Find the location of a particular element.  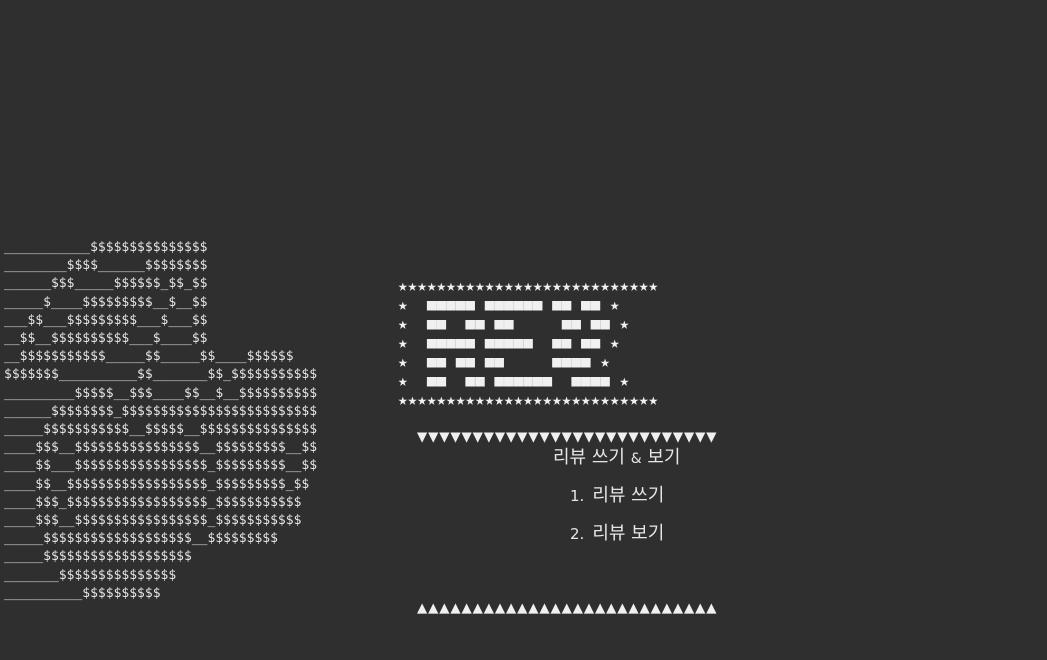

menu-title: 리뷰 쓰기 & 보기 is located at coordinates (616, 458).